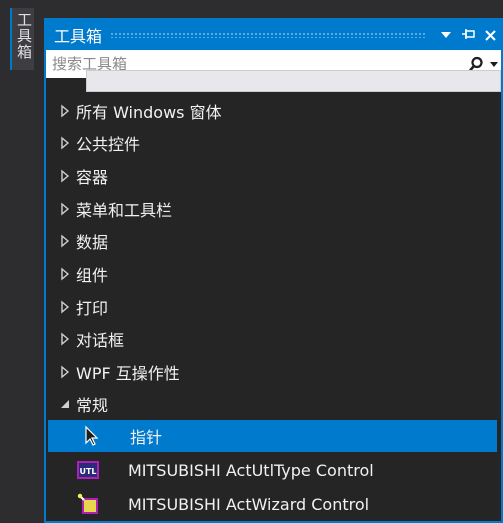 This screenshot has width=503, height=523. What do you see at coordinates (22, 261) in the screenshot?
I see `left-dock-strip: 工具箱` at bounding box center [22, 261].